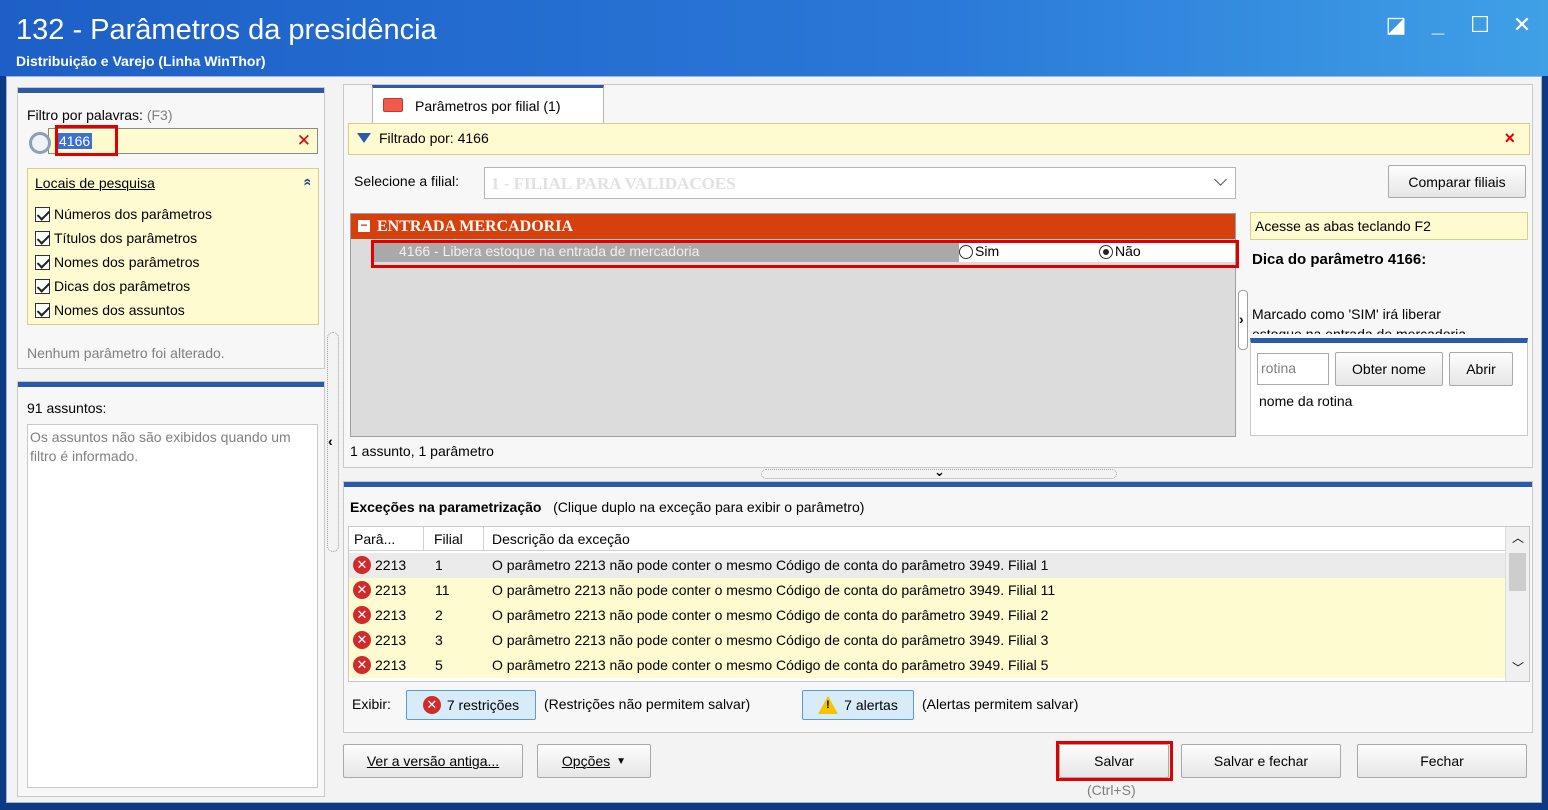 Image resolution: width=1548 pixels, height=810 pixels. I want to click on minimize-icon: _, so click(1438, 25).